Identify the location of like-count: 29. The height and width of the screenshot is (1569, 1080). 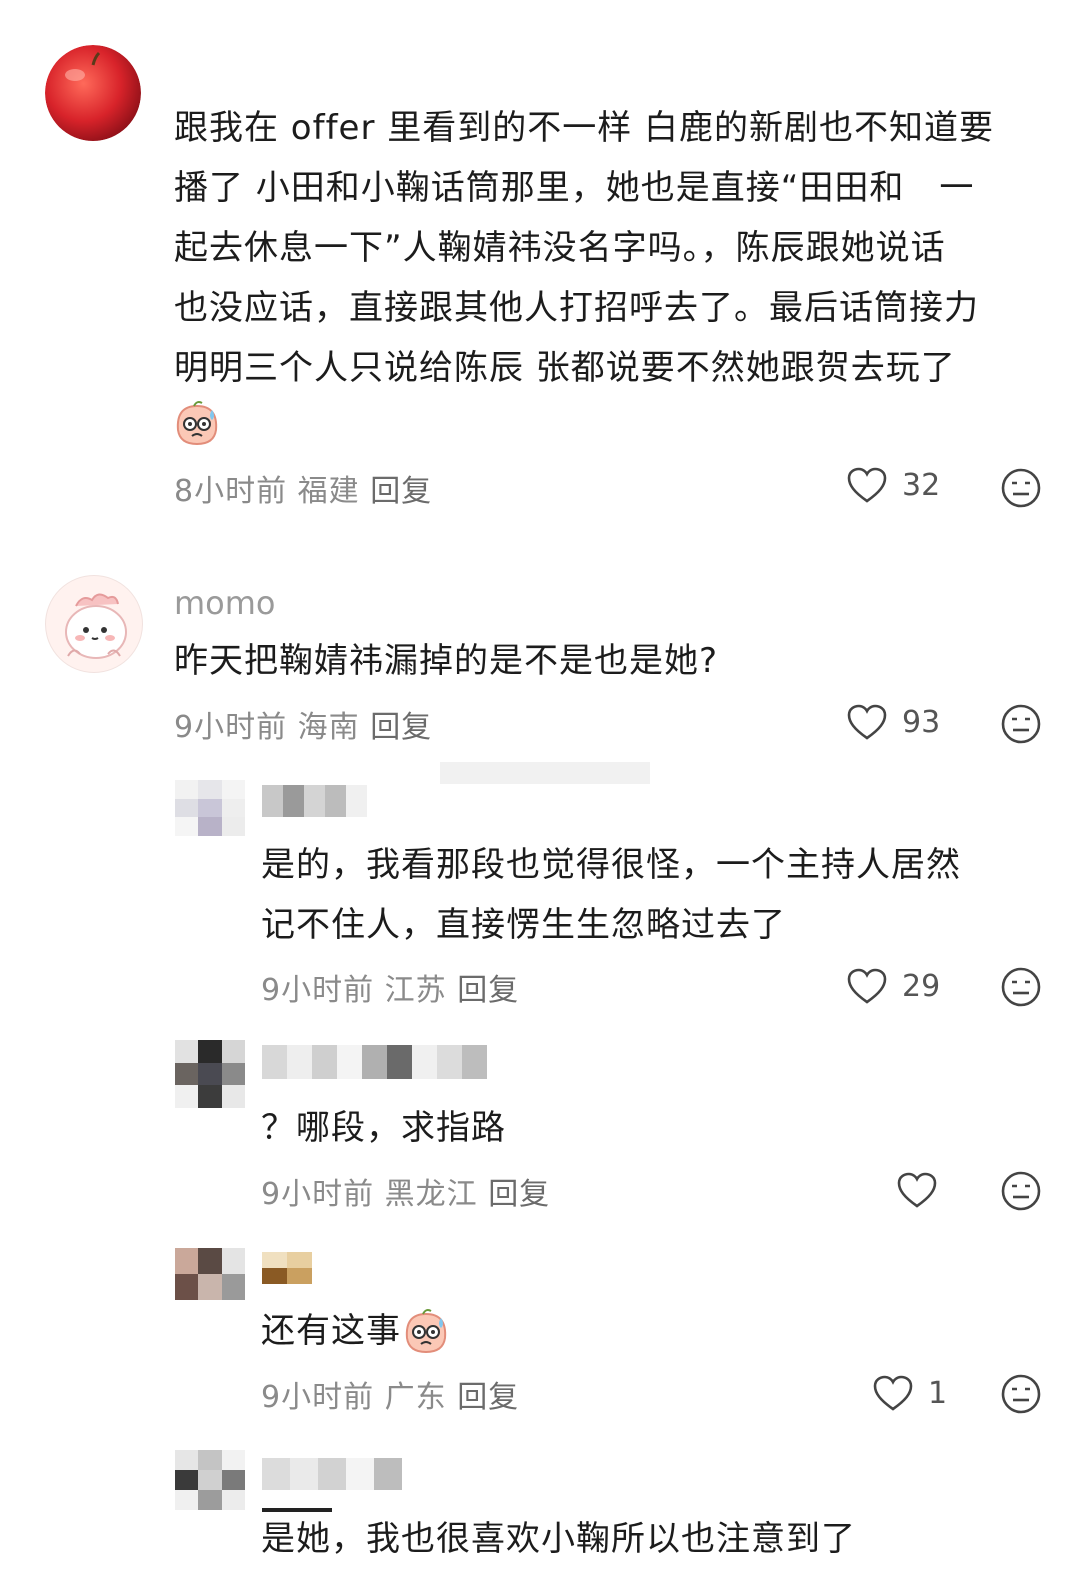
(921, 986).